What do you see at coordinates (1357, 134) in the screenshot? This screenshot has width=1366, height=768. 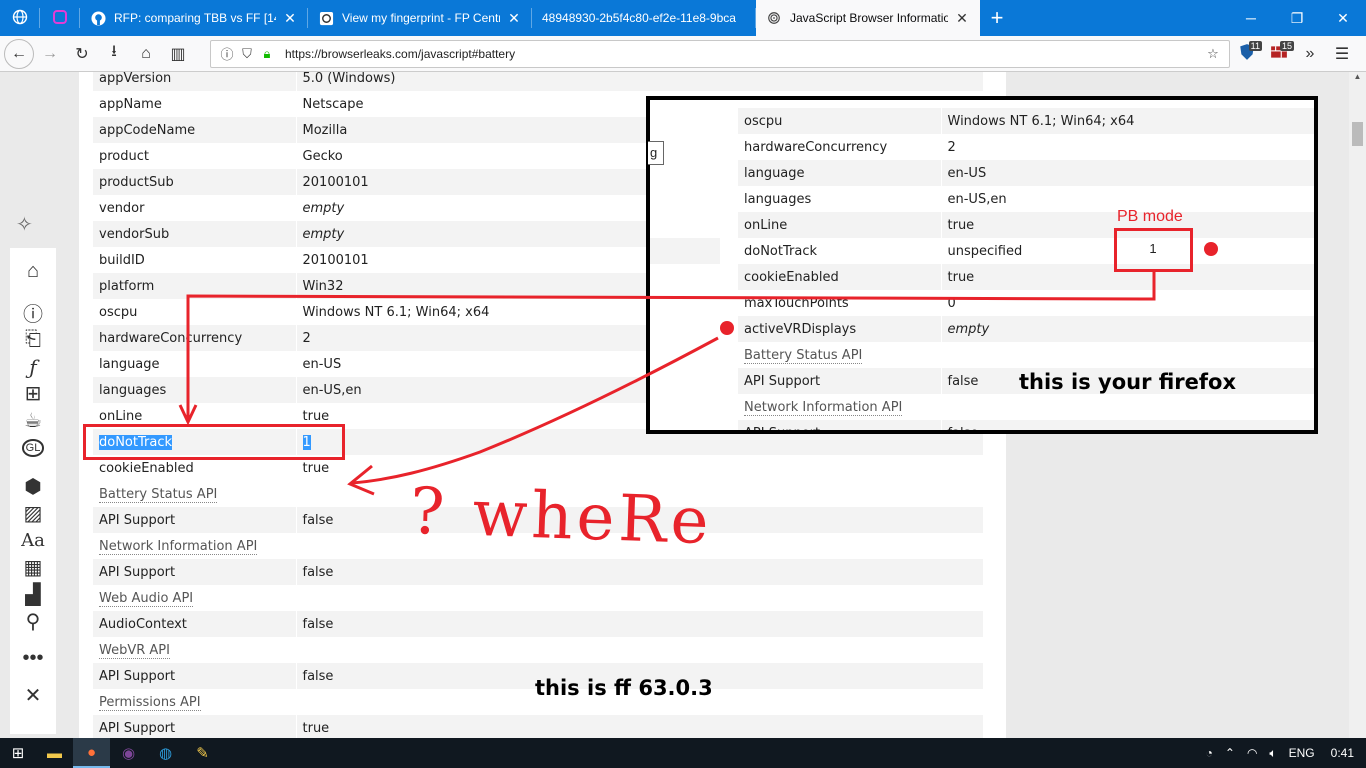 I see `scroll-thumb` at bounding box center [1357, 134].